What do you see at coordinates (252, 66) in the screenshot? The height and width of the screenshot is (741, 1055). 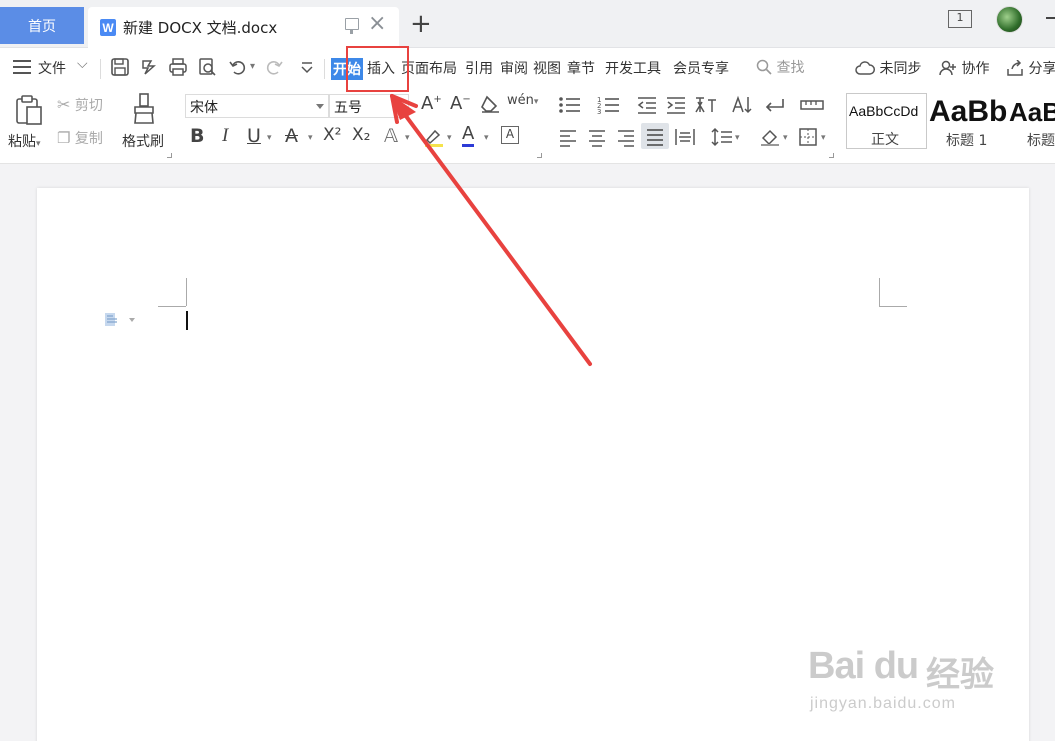 I see `undo-dropdown-icon: ▾` at bounding box center [252, 66].